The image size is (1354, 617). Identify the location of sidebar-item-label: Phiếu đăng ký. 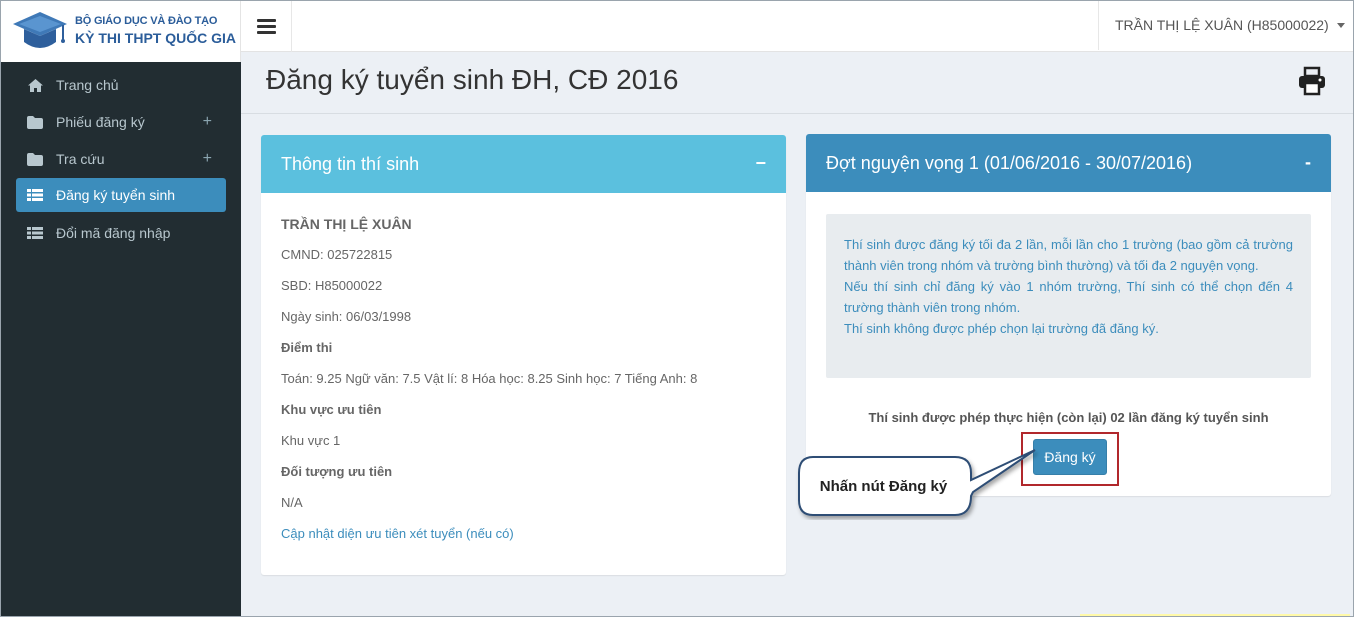
(100, 122).